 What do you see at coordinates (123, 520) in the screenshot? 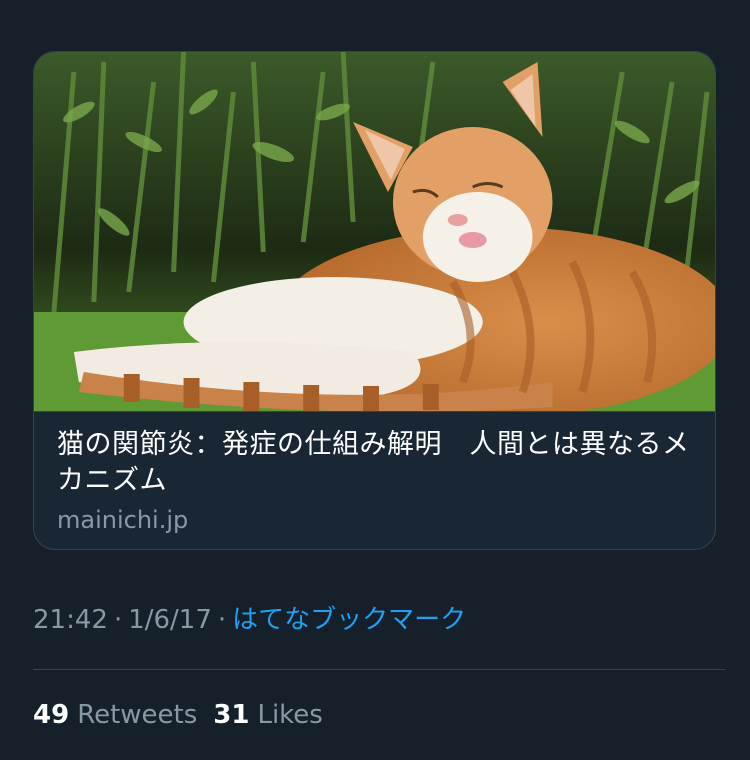
I see `card-domain: mainichi.jp` at bounding box center [123, 520].